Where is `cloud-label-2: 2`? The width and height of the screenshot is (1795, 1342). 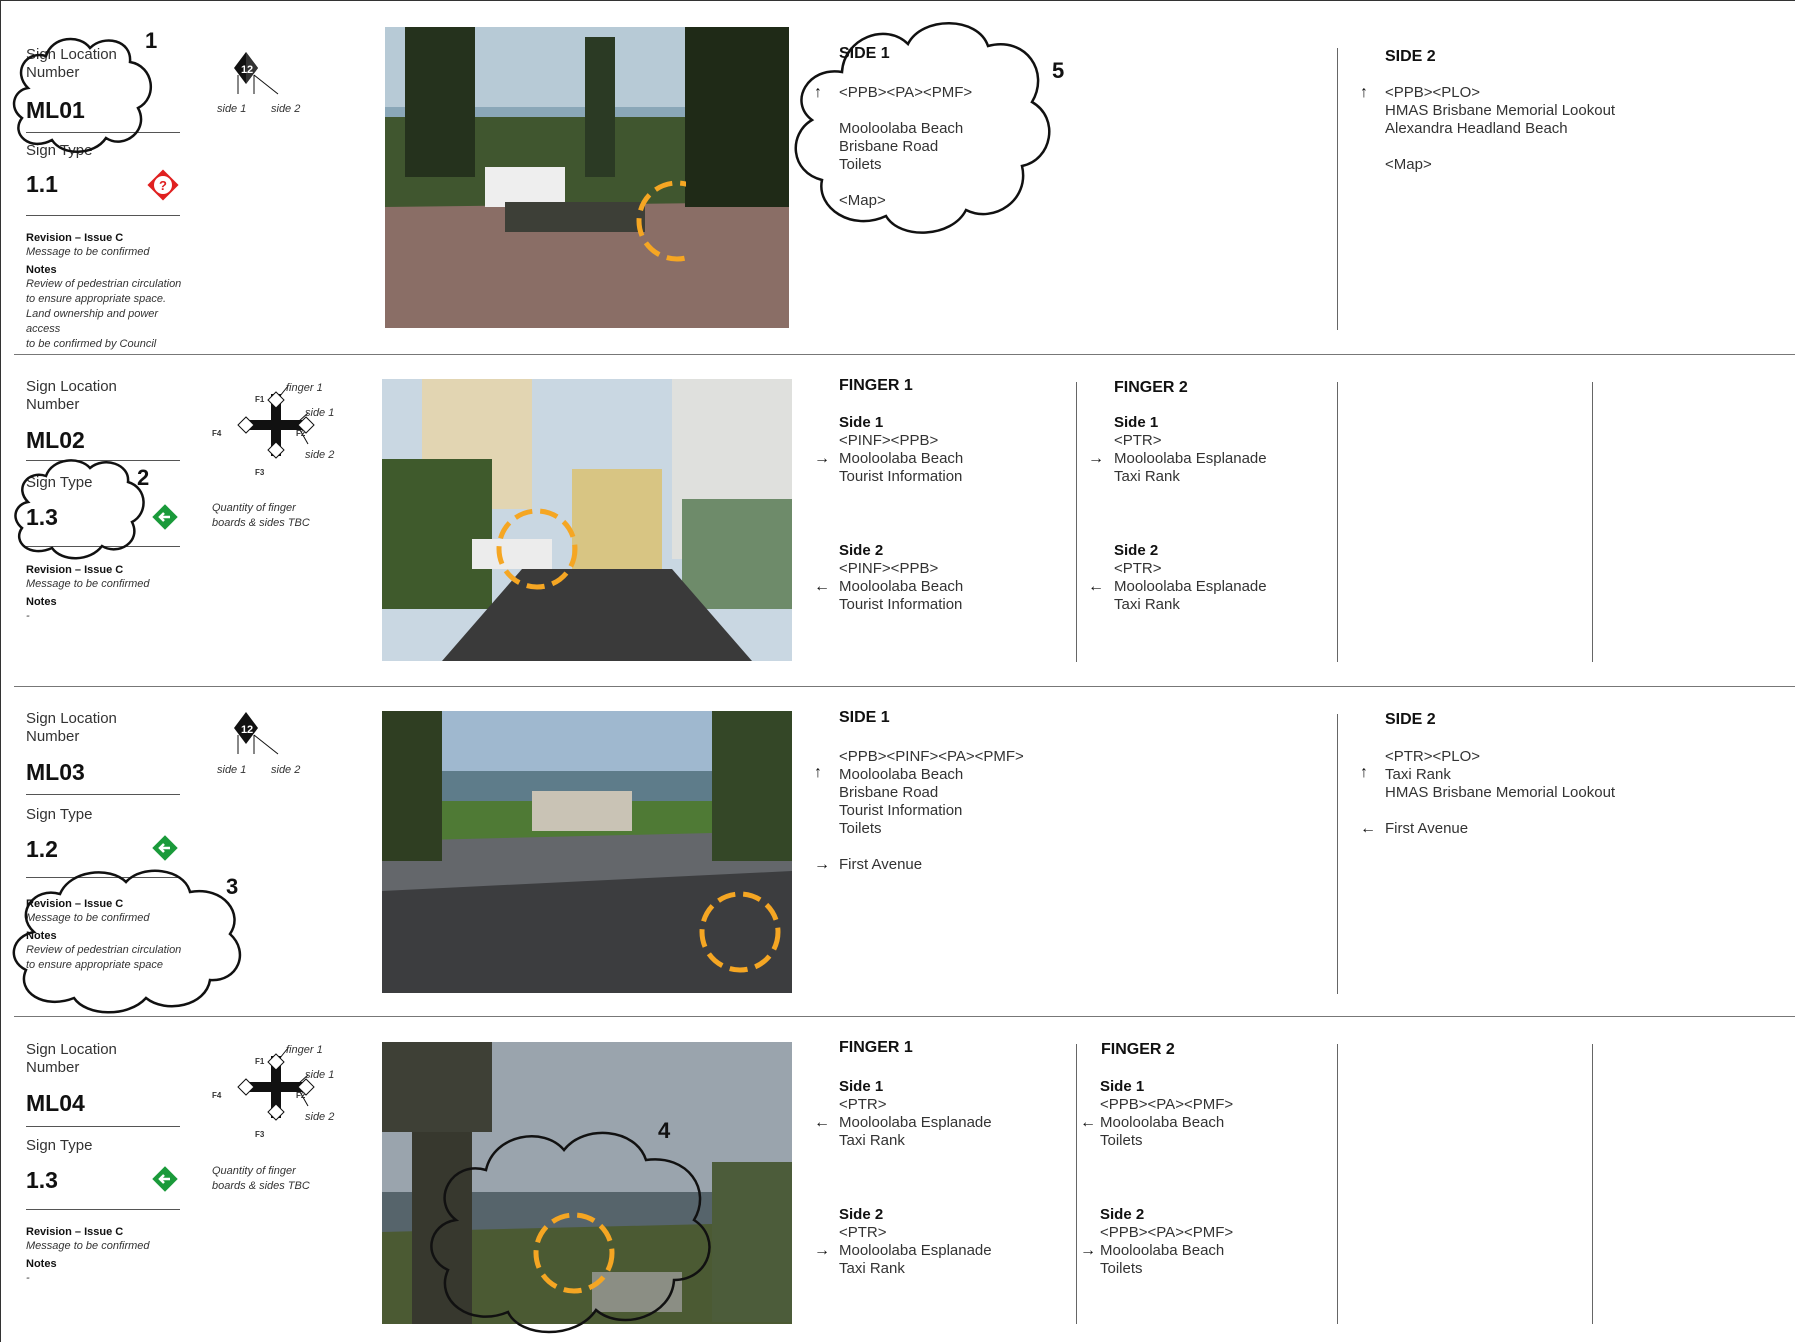
cloud-label-2: 2 is located at coordinates (143, 477).